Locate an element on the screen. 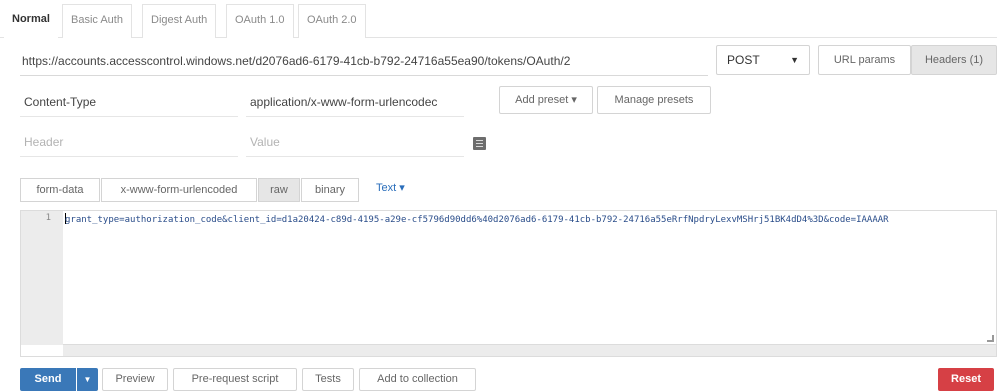  bulk-edit-icon is located at coordinates (479, 143).